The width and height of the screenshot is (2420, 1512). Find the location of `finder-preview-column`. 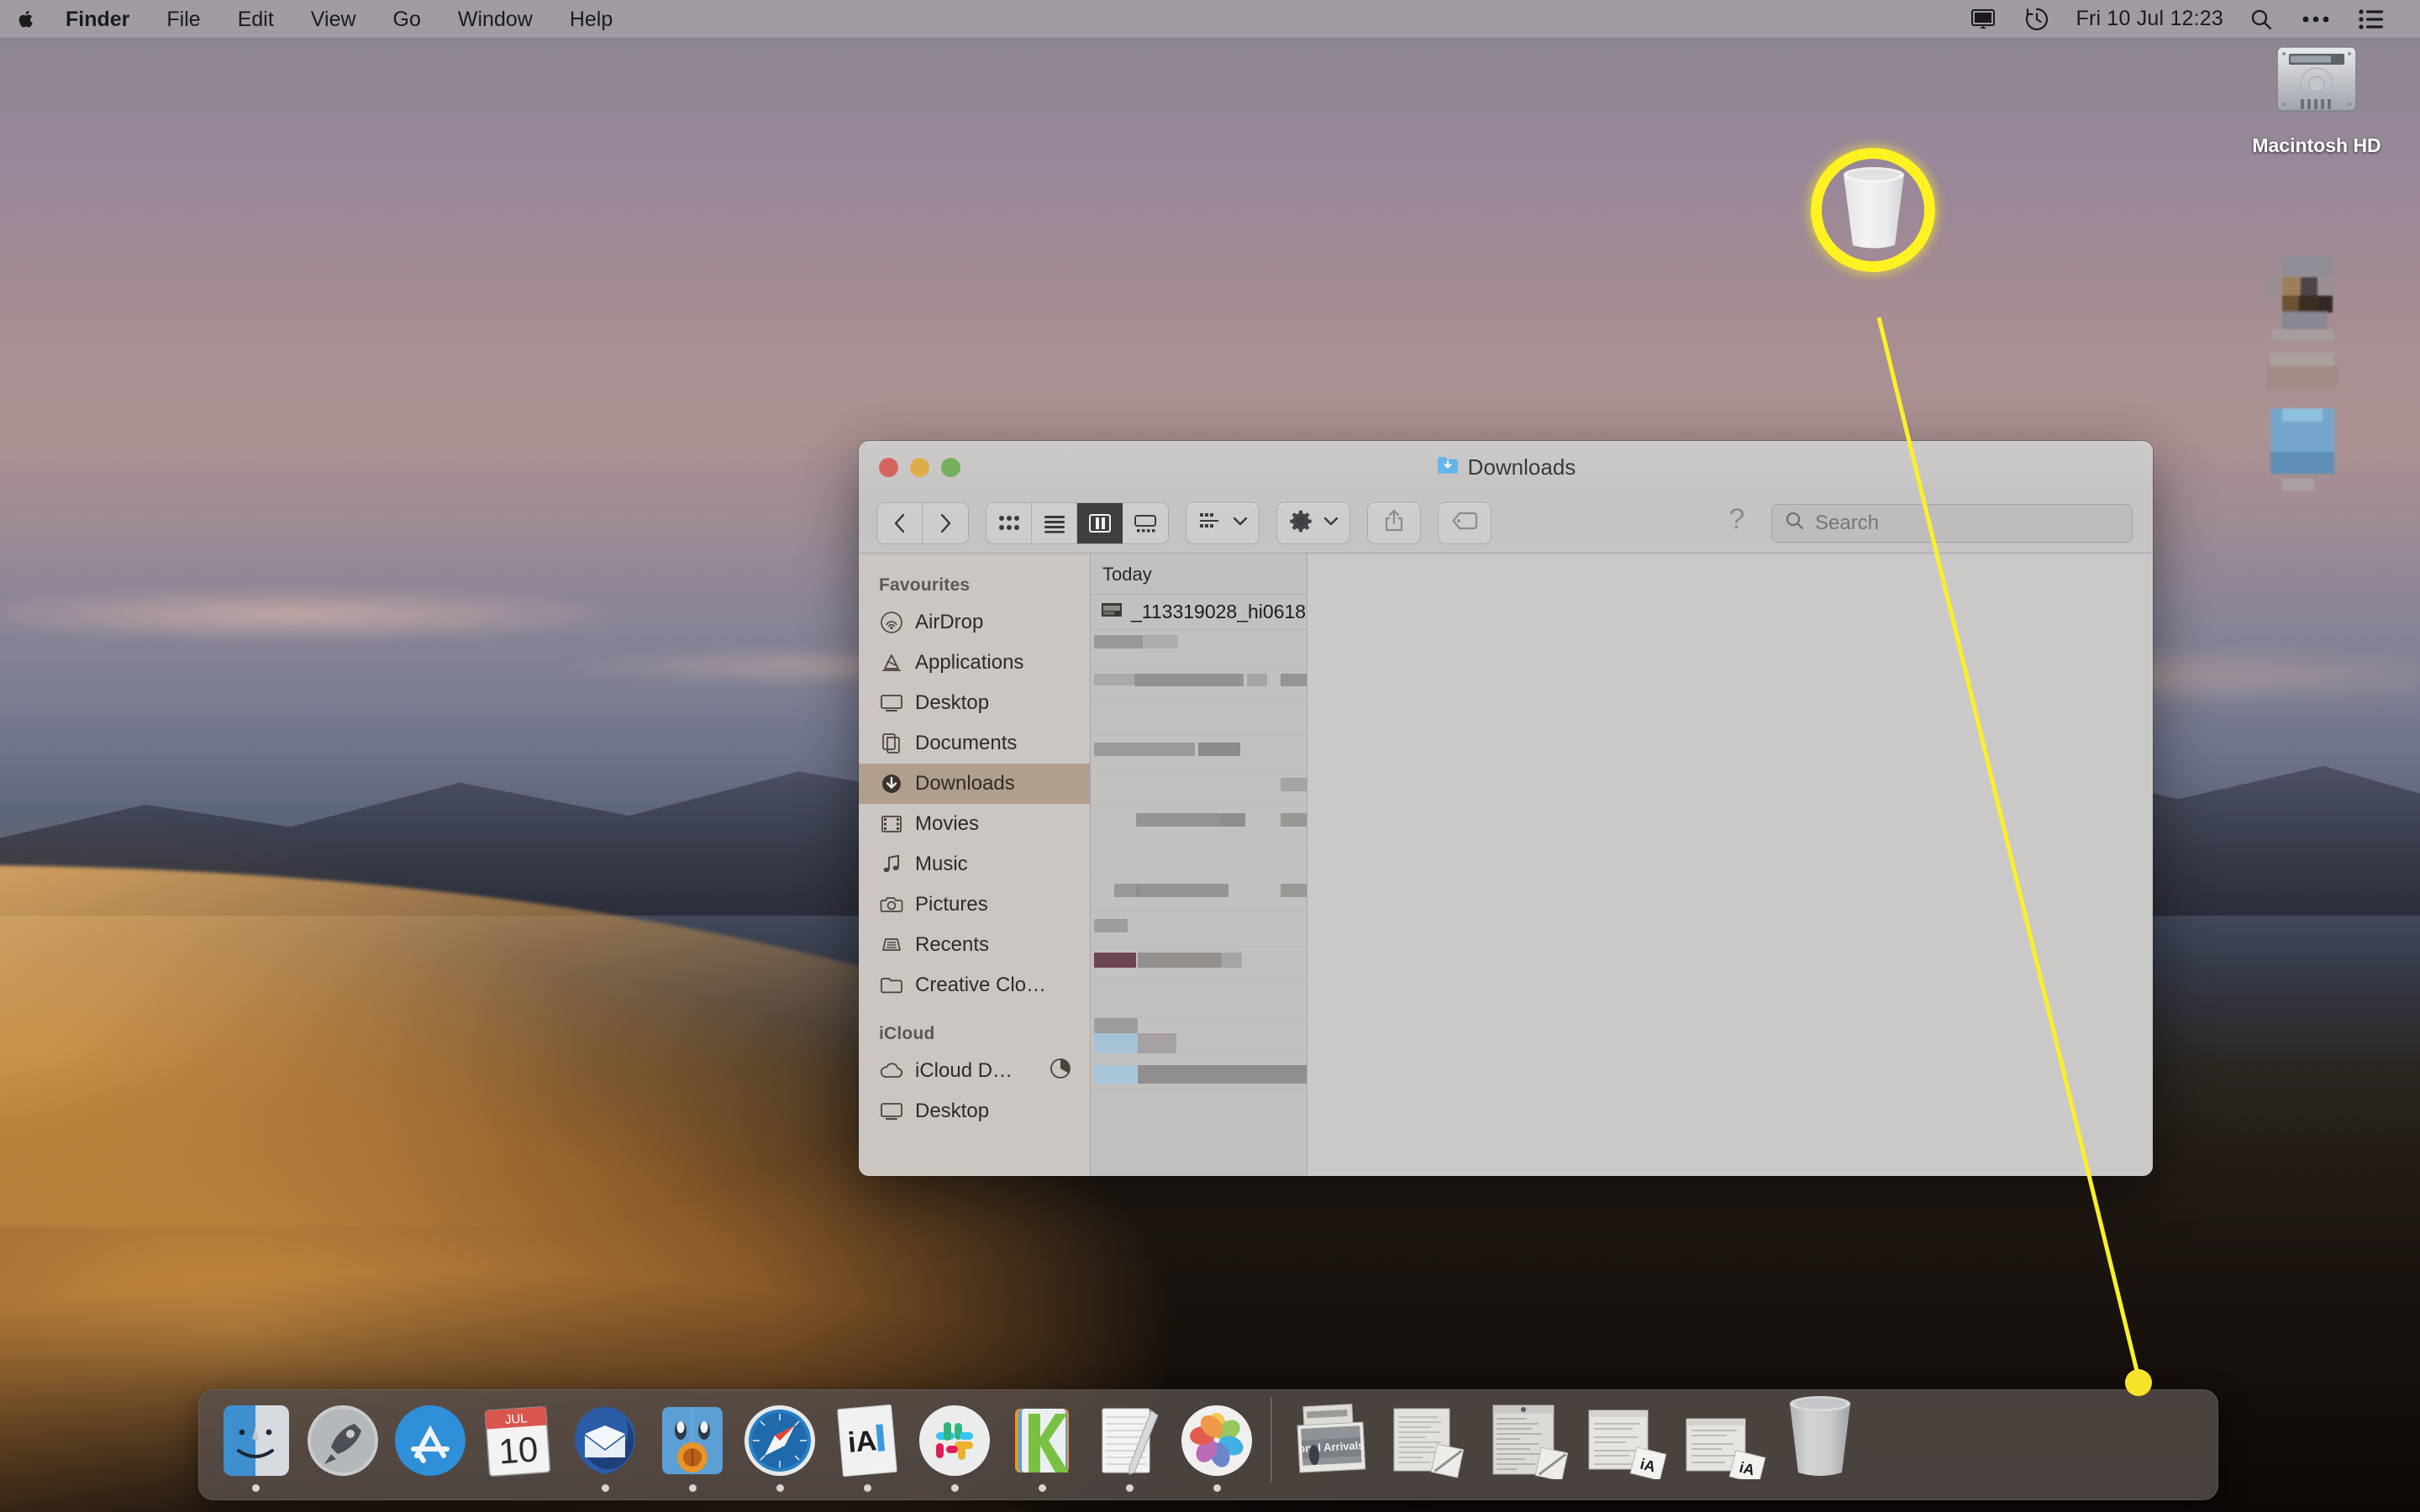

finder-preview-column is located at coordinates (1730, 865).